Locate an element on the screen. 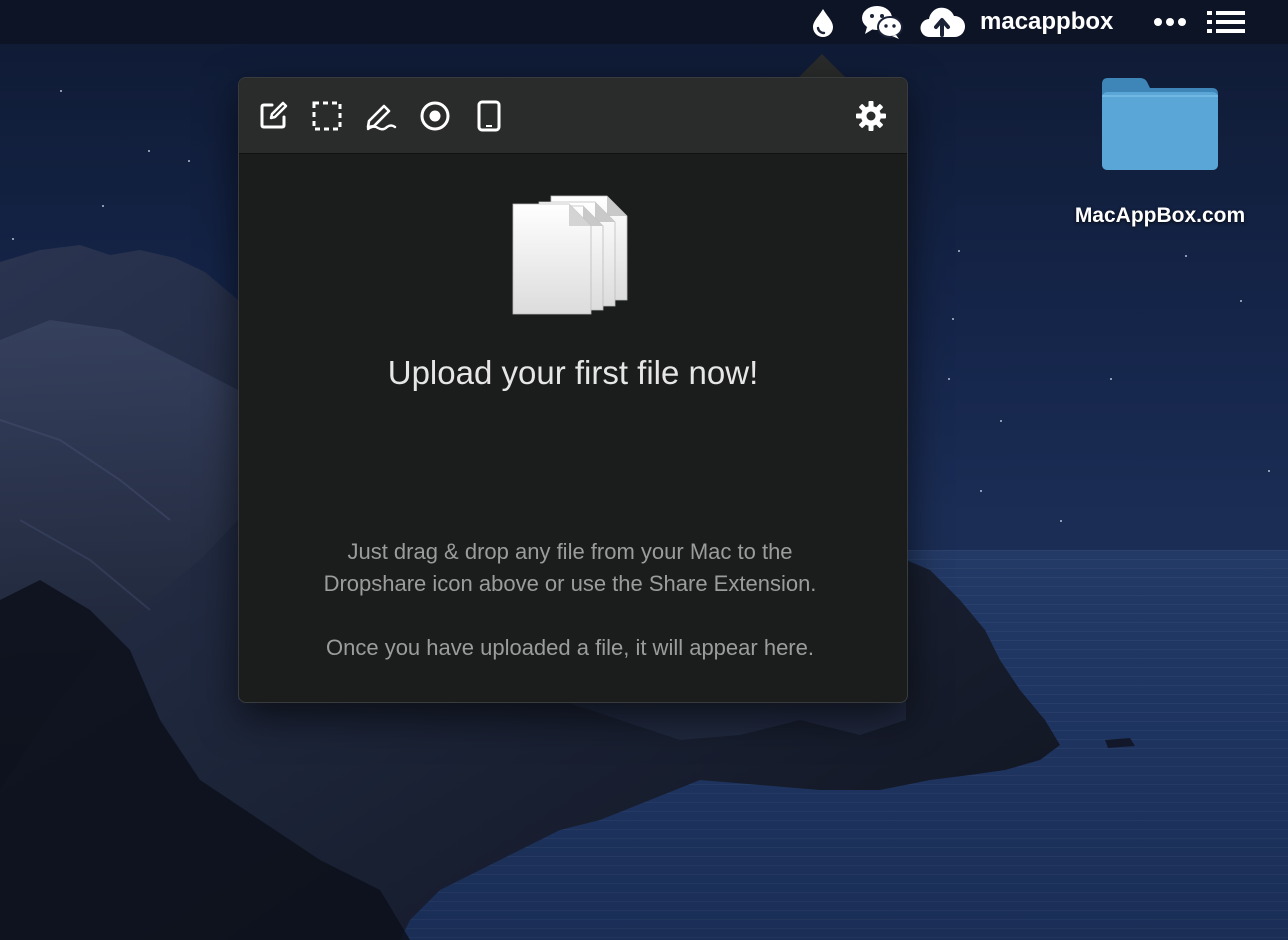  sketch-icon is located at coordinates (381, 116).